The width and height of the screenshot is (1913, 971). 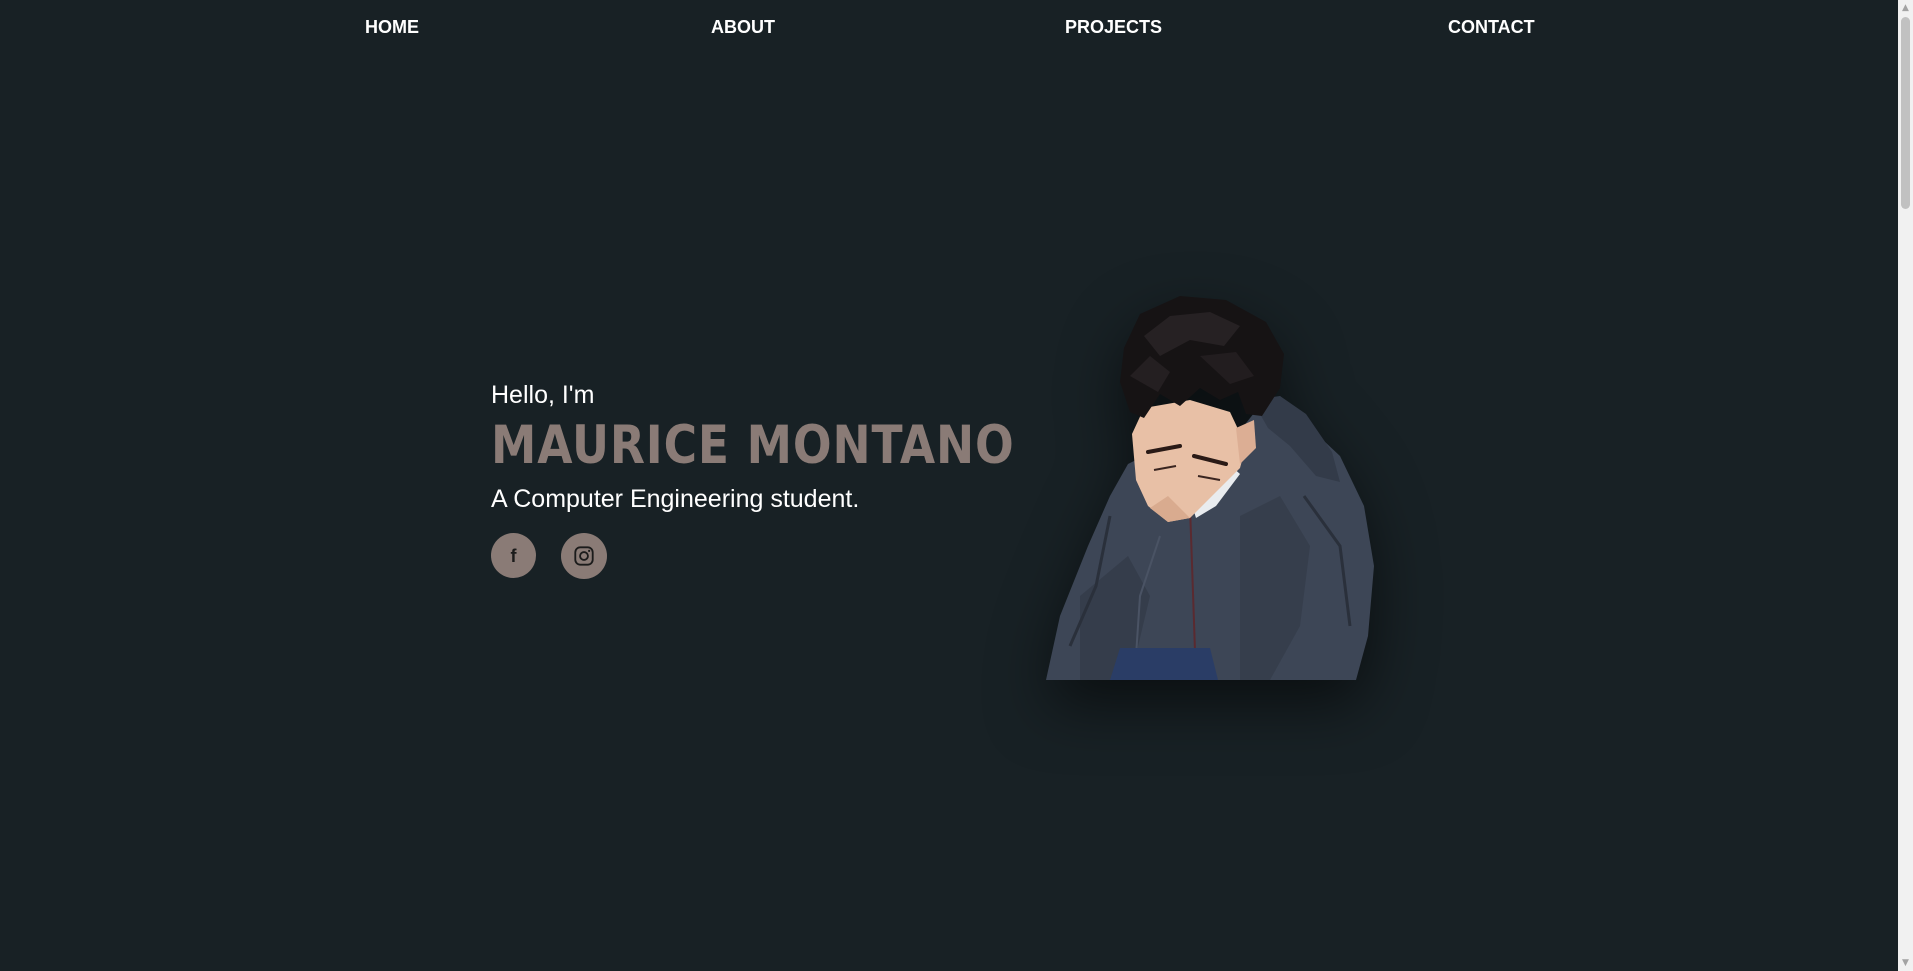 I want to click on page-scrollbar: ▲ ▼, so click(x=1905, y=485).